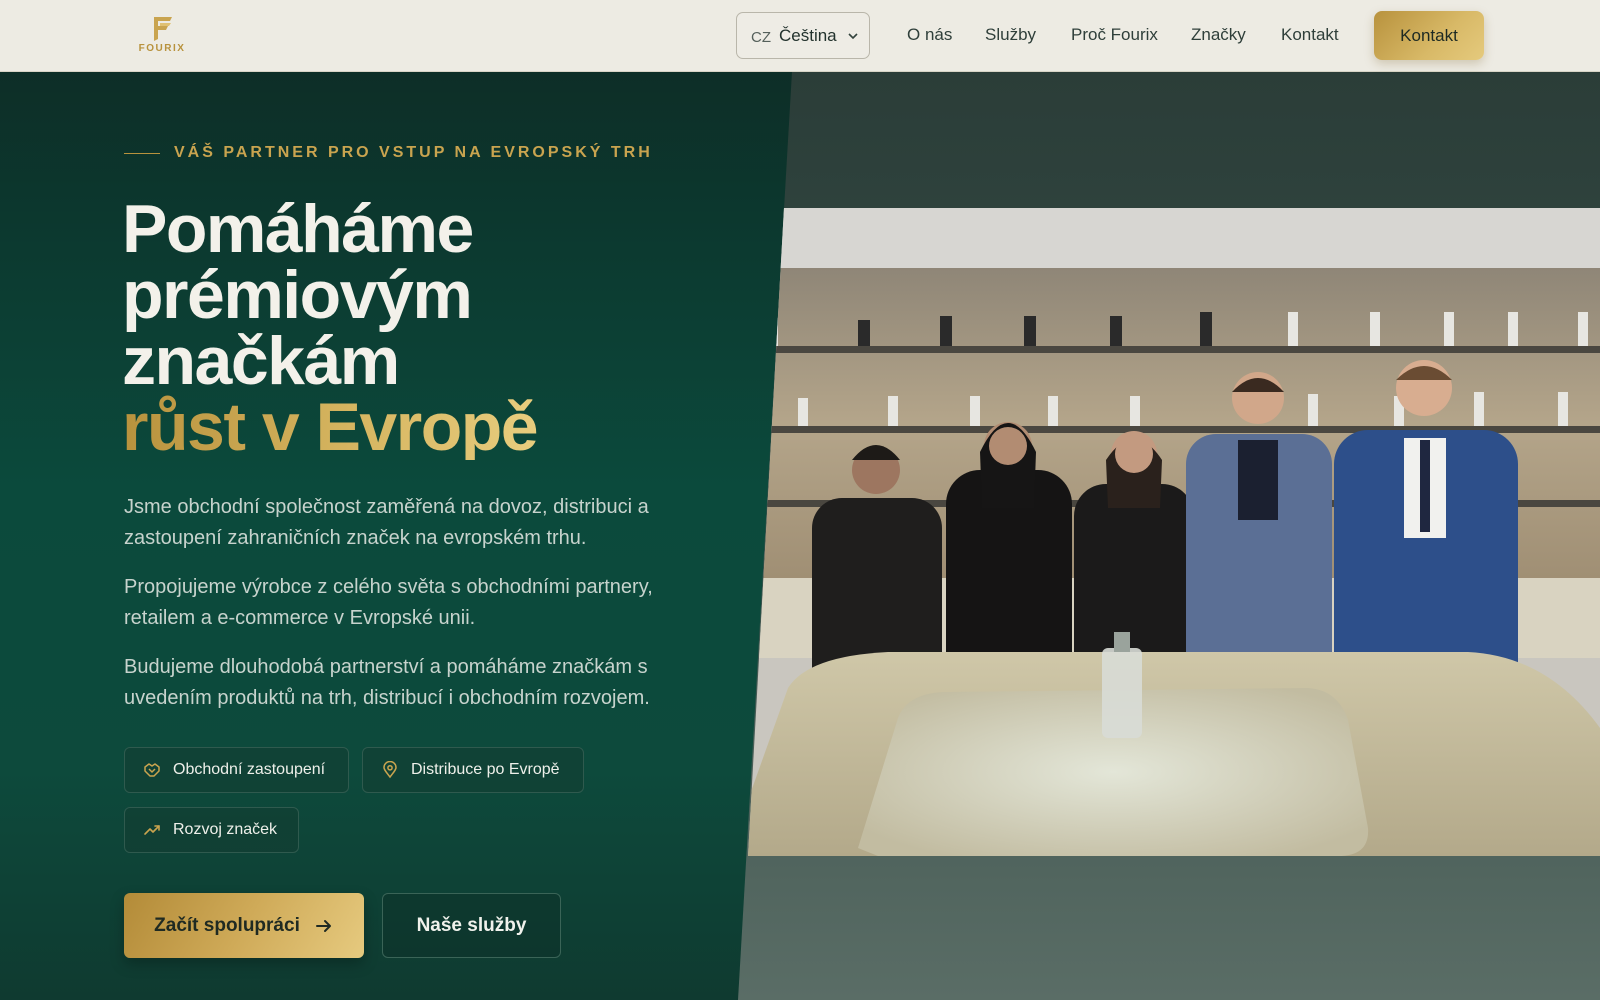  Describe the element at coordinates (929, 35) in the screenshot. I see `nav-item-about: O nás` at that location.